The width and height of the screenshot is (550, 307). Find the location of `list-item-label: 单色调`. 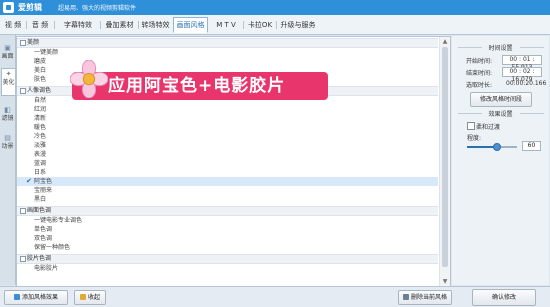

list-item-label: 单色调 is located at coordinates (43, 229).